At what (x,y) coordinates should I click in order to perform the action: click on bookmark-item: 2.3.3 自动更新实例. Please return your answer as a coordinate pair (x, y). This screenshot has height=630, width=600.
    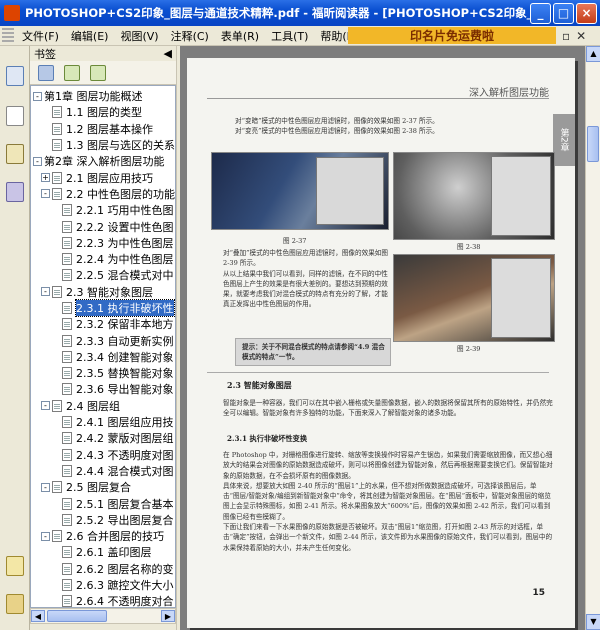
    Looking at the image, I should click on (103, 340).